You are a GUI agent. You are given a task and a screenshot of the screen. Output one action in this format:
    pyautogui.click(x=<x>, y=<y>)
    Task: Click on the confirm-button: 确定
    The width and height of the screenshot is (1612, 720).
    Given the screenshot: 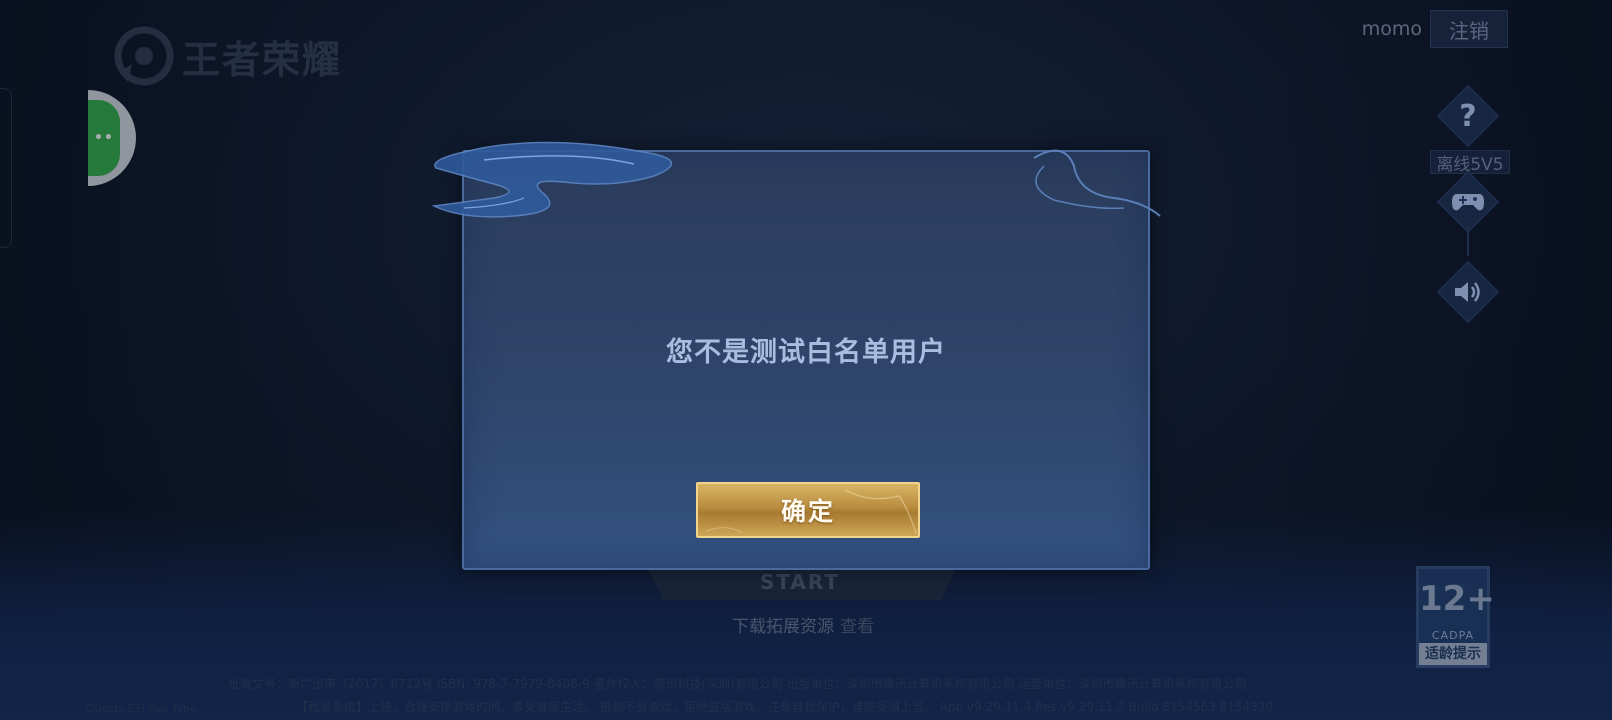 What is the action you would take?
    pyautogui.click(x=808, y=510)
    